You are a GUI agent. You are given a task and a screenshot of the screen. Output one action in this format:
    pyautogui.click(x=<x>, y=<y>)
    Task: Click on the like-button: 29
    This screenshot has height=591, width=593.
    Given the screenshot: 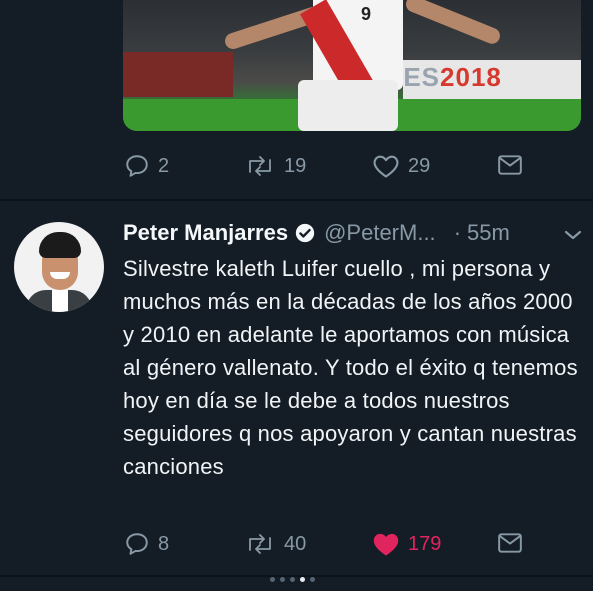 What is the action you would take?
    pyautogui.click(x=401, y=166)
    